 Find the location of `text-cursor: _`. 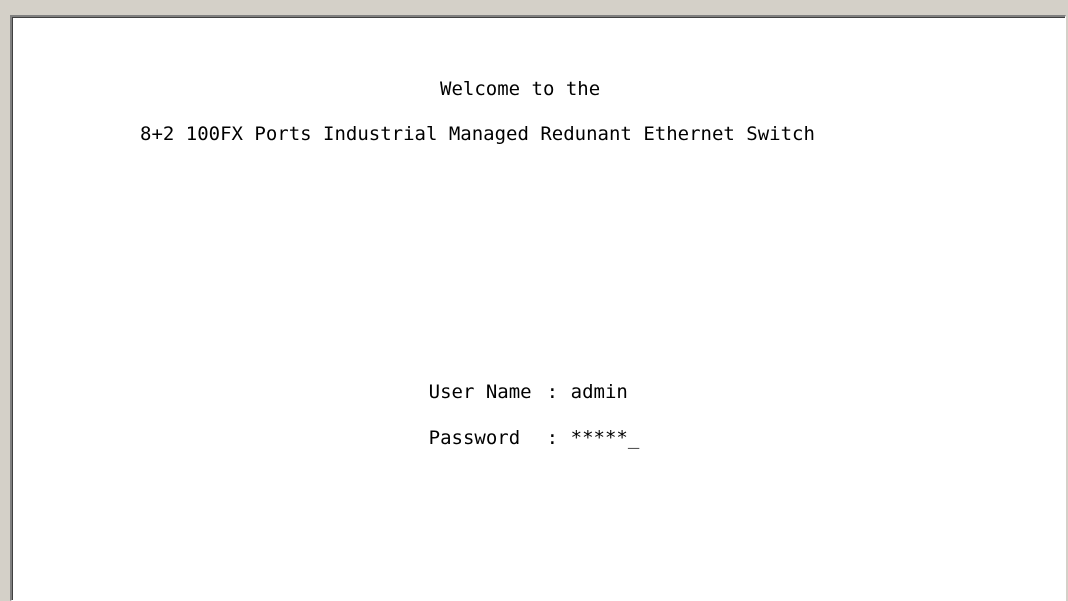

text-cursor: _ is located at coordinates (633, 438).